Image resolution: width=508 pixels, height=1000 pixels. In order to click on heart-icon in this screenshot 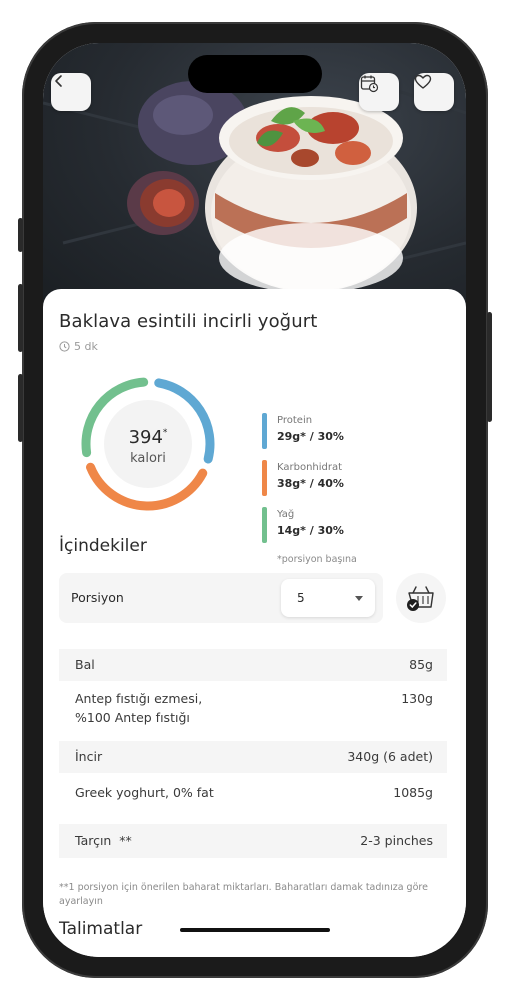, I will do `click(423, 81)`.